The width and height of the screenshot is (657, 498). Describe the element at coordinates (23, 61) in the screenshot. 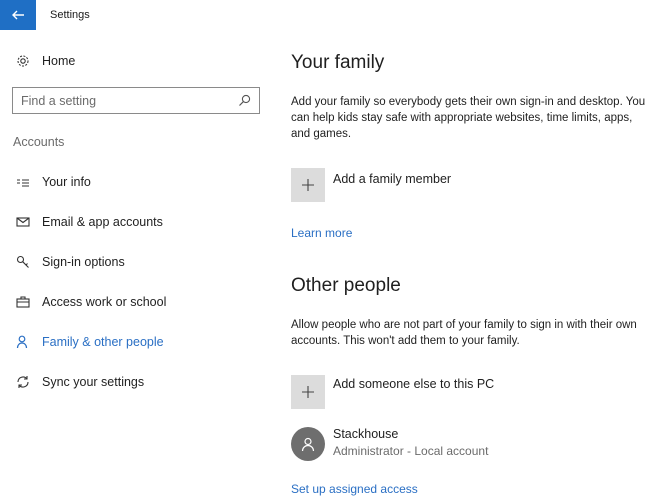

I see `gear-icon` at that location.